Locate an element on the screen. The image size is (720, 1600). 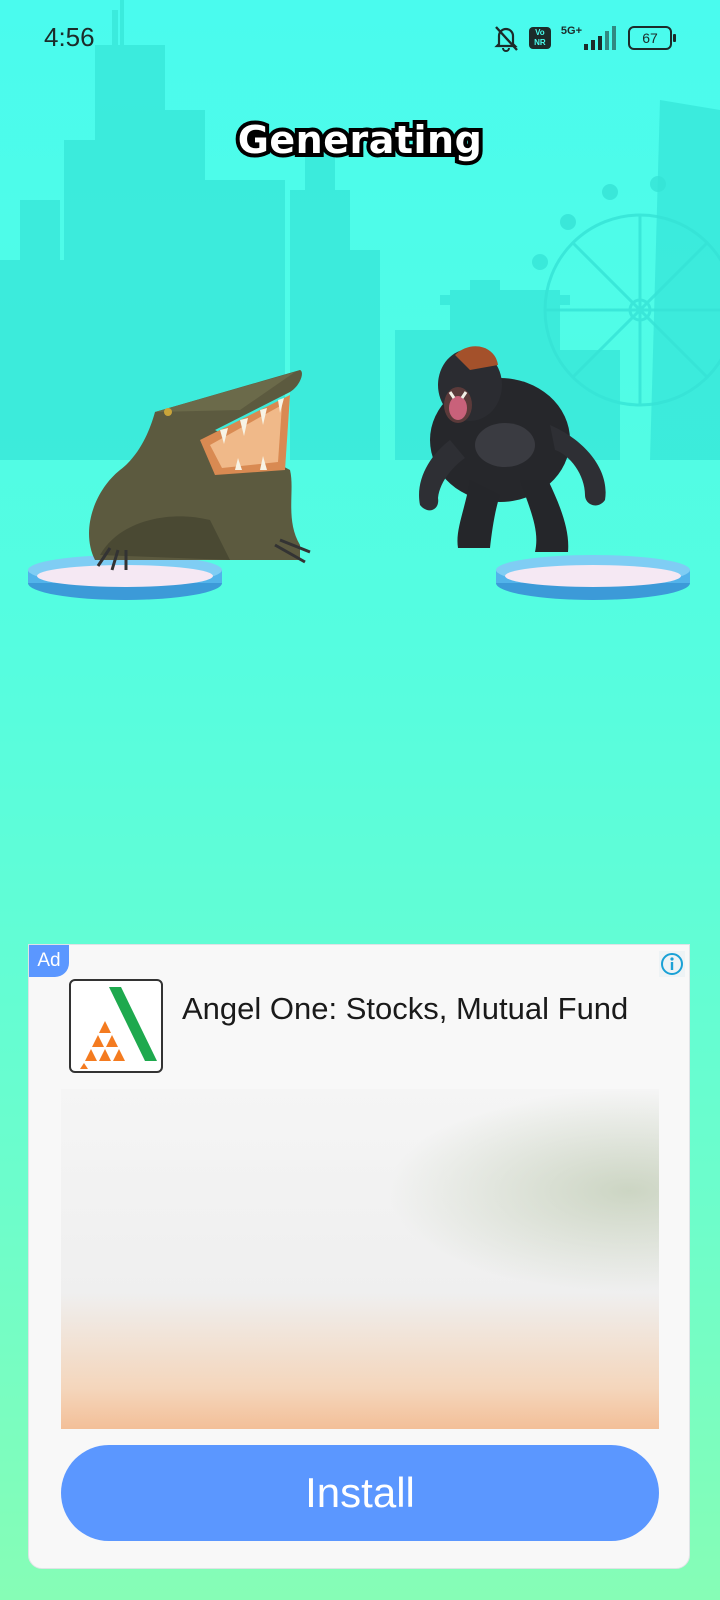
app-name: Angel One: Stocks, Mutual Fund is located at coordinates (405, 1009).